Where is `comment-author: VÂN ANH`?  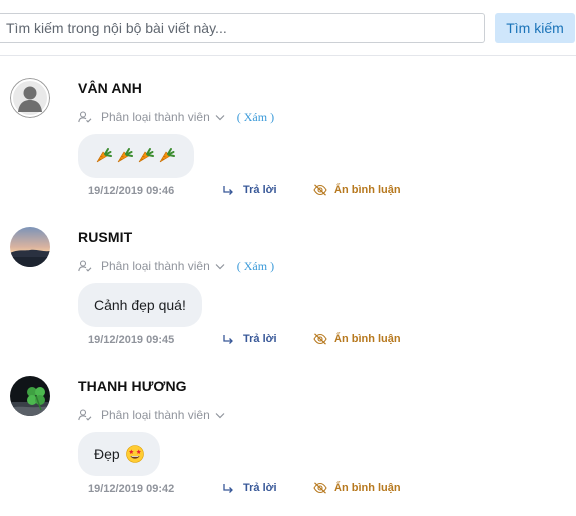 comment-author: VÂN ANH is located at coordinates (110, 88).